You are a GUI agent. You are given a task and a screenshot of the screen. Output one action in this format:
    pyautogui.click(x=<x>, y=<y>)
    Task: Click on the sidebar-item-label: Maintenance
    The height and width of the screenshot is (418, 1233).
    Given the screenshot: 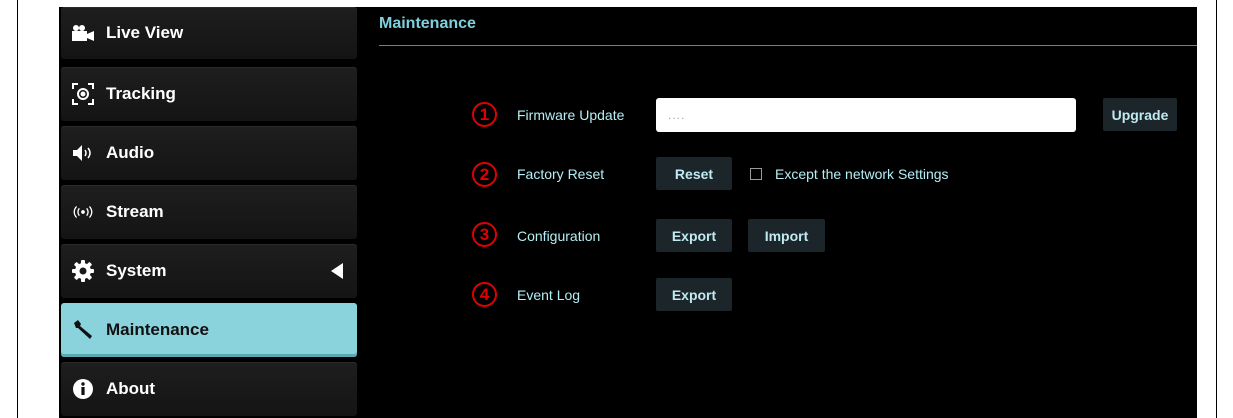 What is the action you would take?
    pyautogui.click(x=157, y=329)
    